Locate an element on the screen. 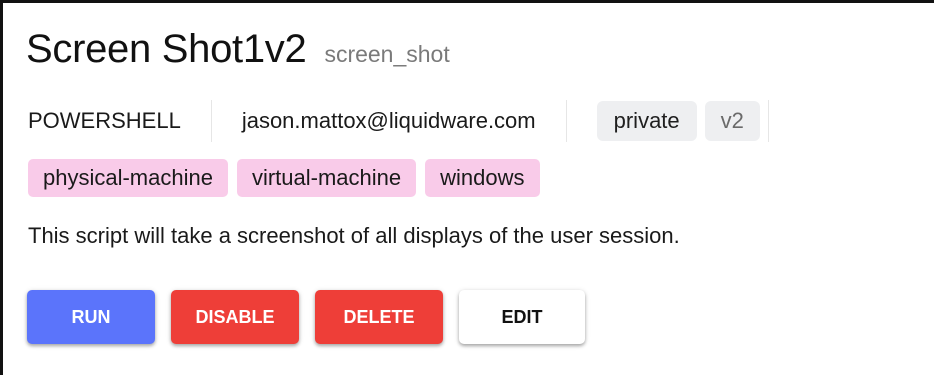  action-buttons: RUN DISABLE DELETE EDIT is located at coordinates (306, 317).